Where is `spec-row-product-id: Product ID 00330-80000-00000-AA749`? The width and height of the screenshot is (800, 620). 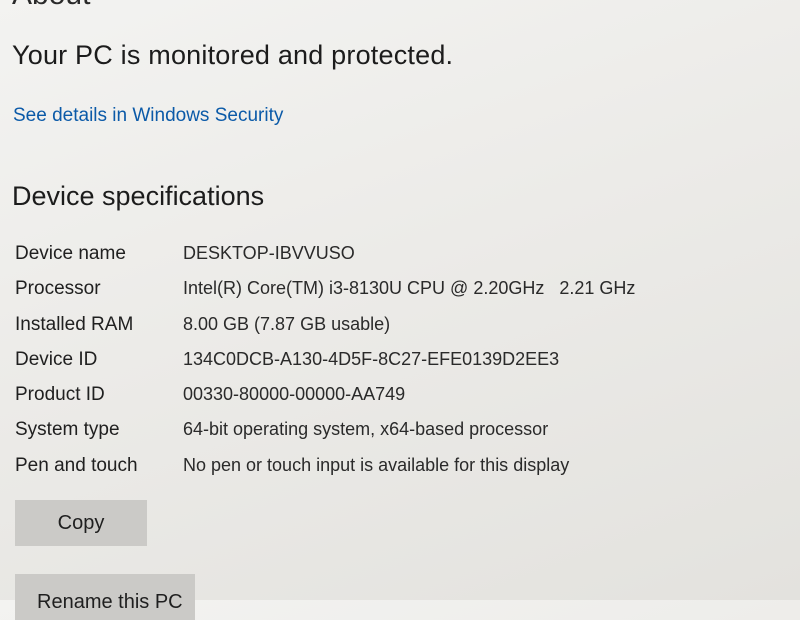 spec-row-product-id: Product ID 00330-80000-00000-AA749 is located at coordinates (395, 401).